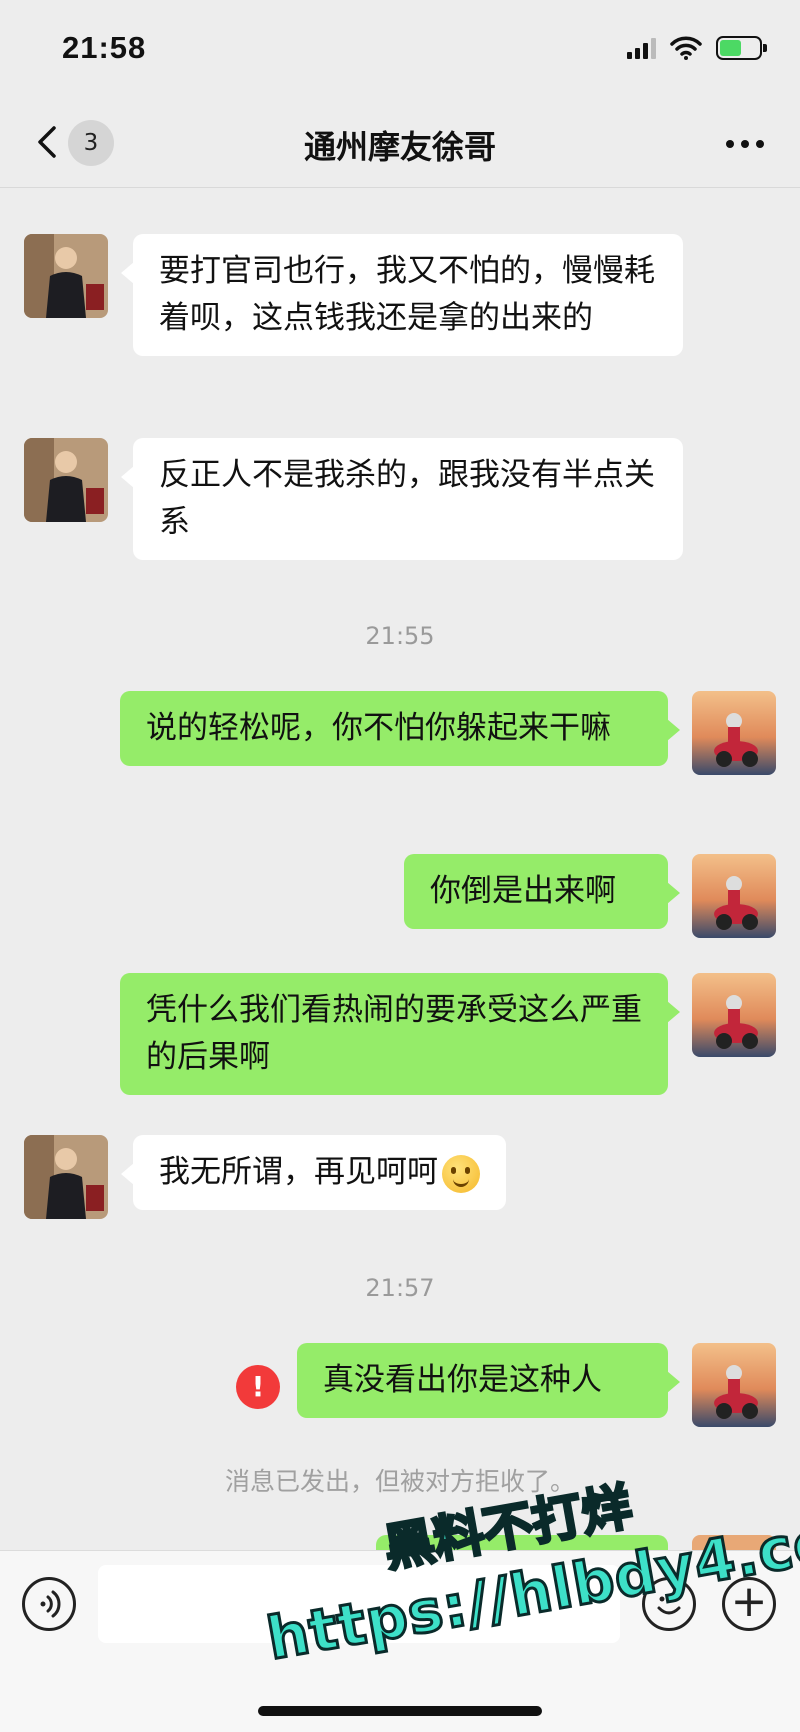 This screenshot has height=1732, width=800. I want to click on input-bar: +, so click(400, 1641).